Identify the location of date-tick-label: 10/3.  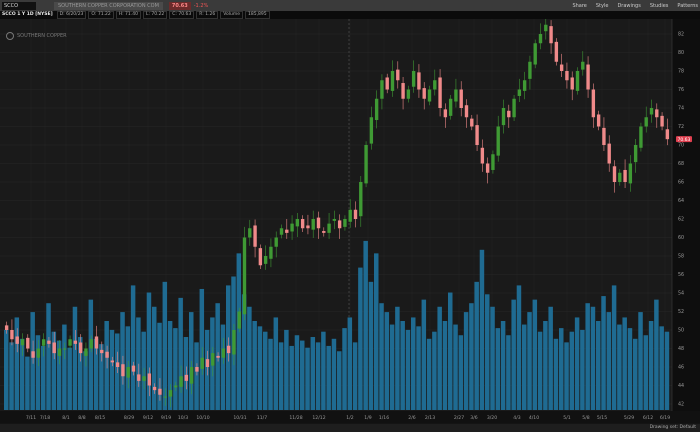
(183, 418).